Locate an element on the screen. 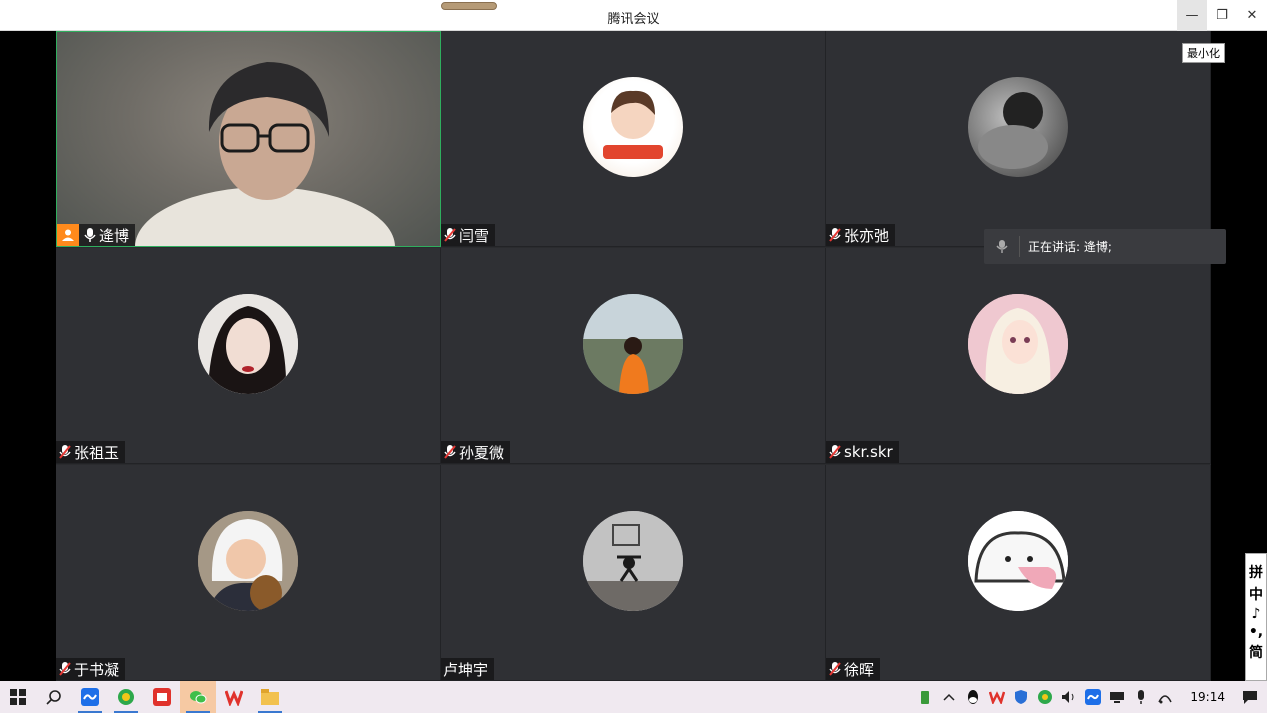 The image size is (1267, 713). tencent-meeting-icon is located at coordinates (90, 697).